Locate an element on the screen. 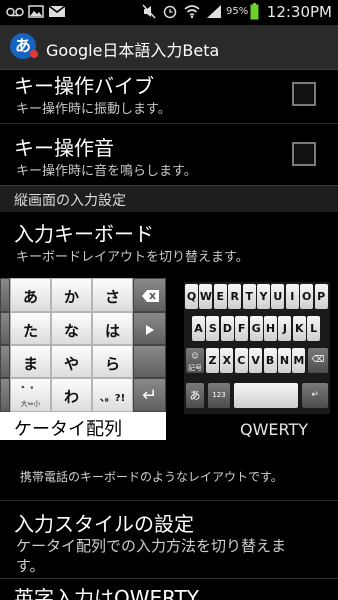  keyboard-key: P is located at coordinates (321, 296).